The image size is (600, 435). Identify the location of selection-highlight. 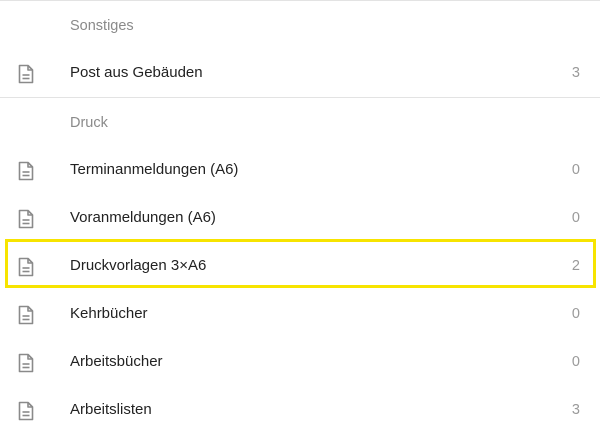
(300, 263).